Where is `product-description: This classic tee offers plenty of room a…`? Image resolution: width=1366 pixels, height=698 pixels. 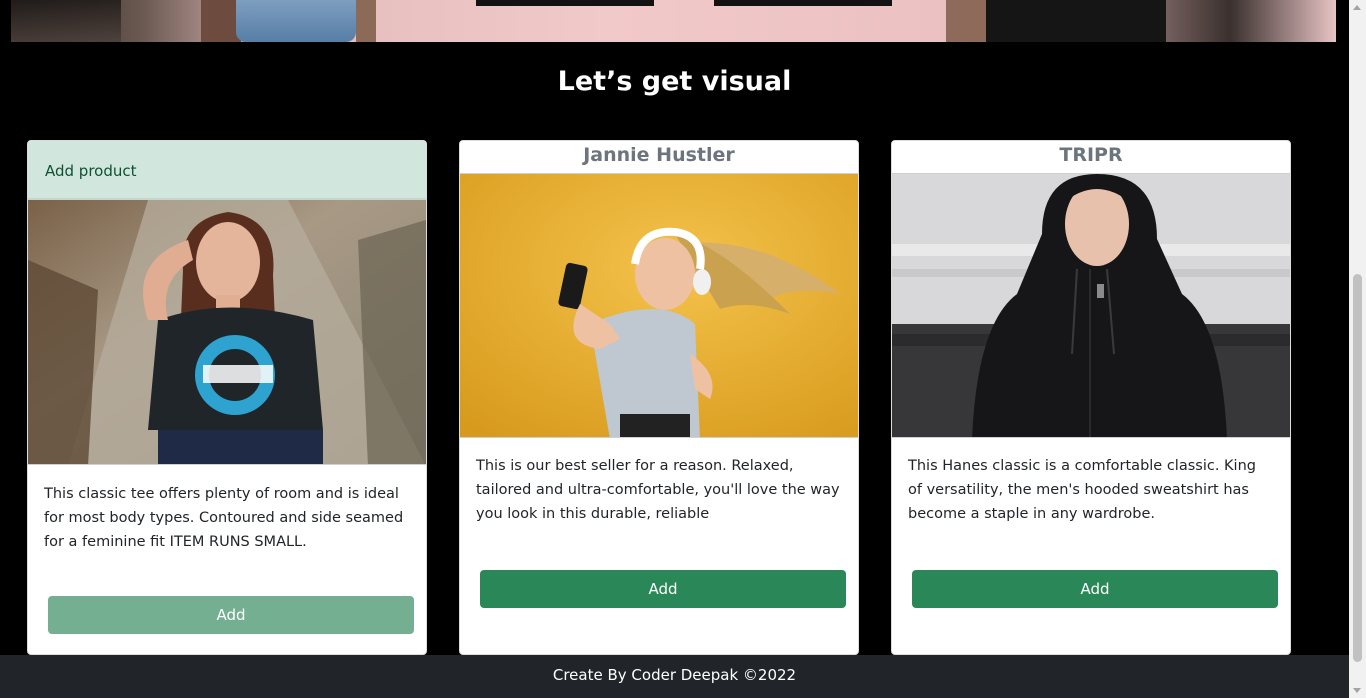 product-description: This classic tee offers plenty of room a… is located at coordinates (224, 518).